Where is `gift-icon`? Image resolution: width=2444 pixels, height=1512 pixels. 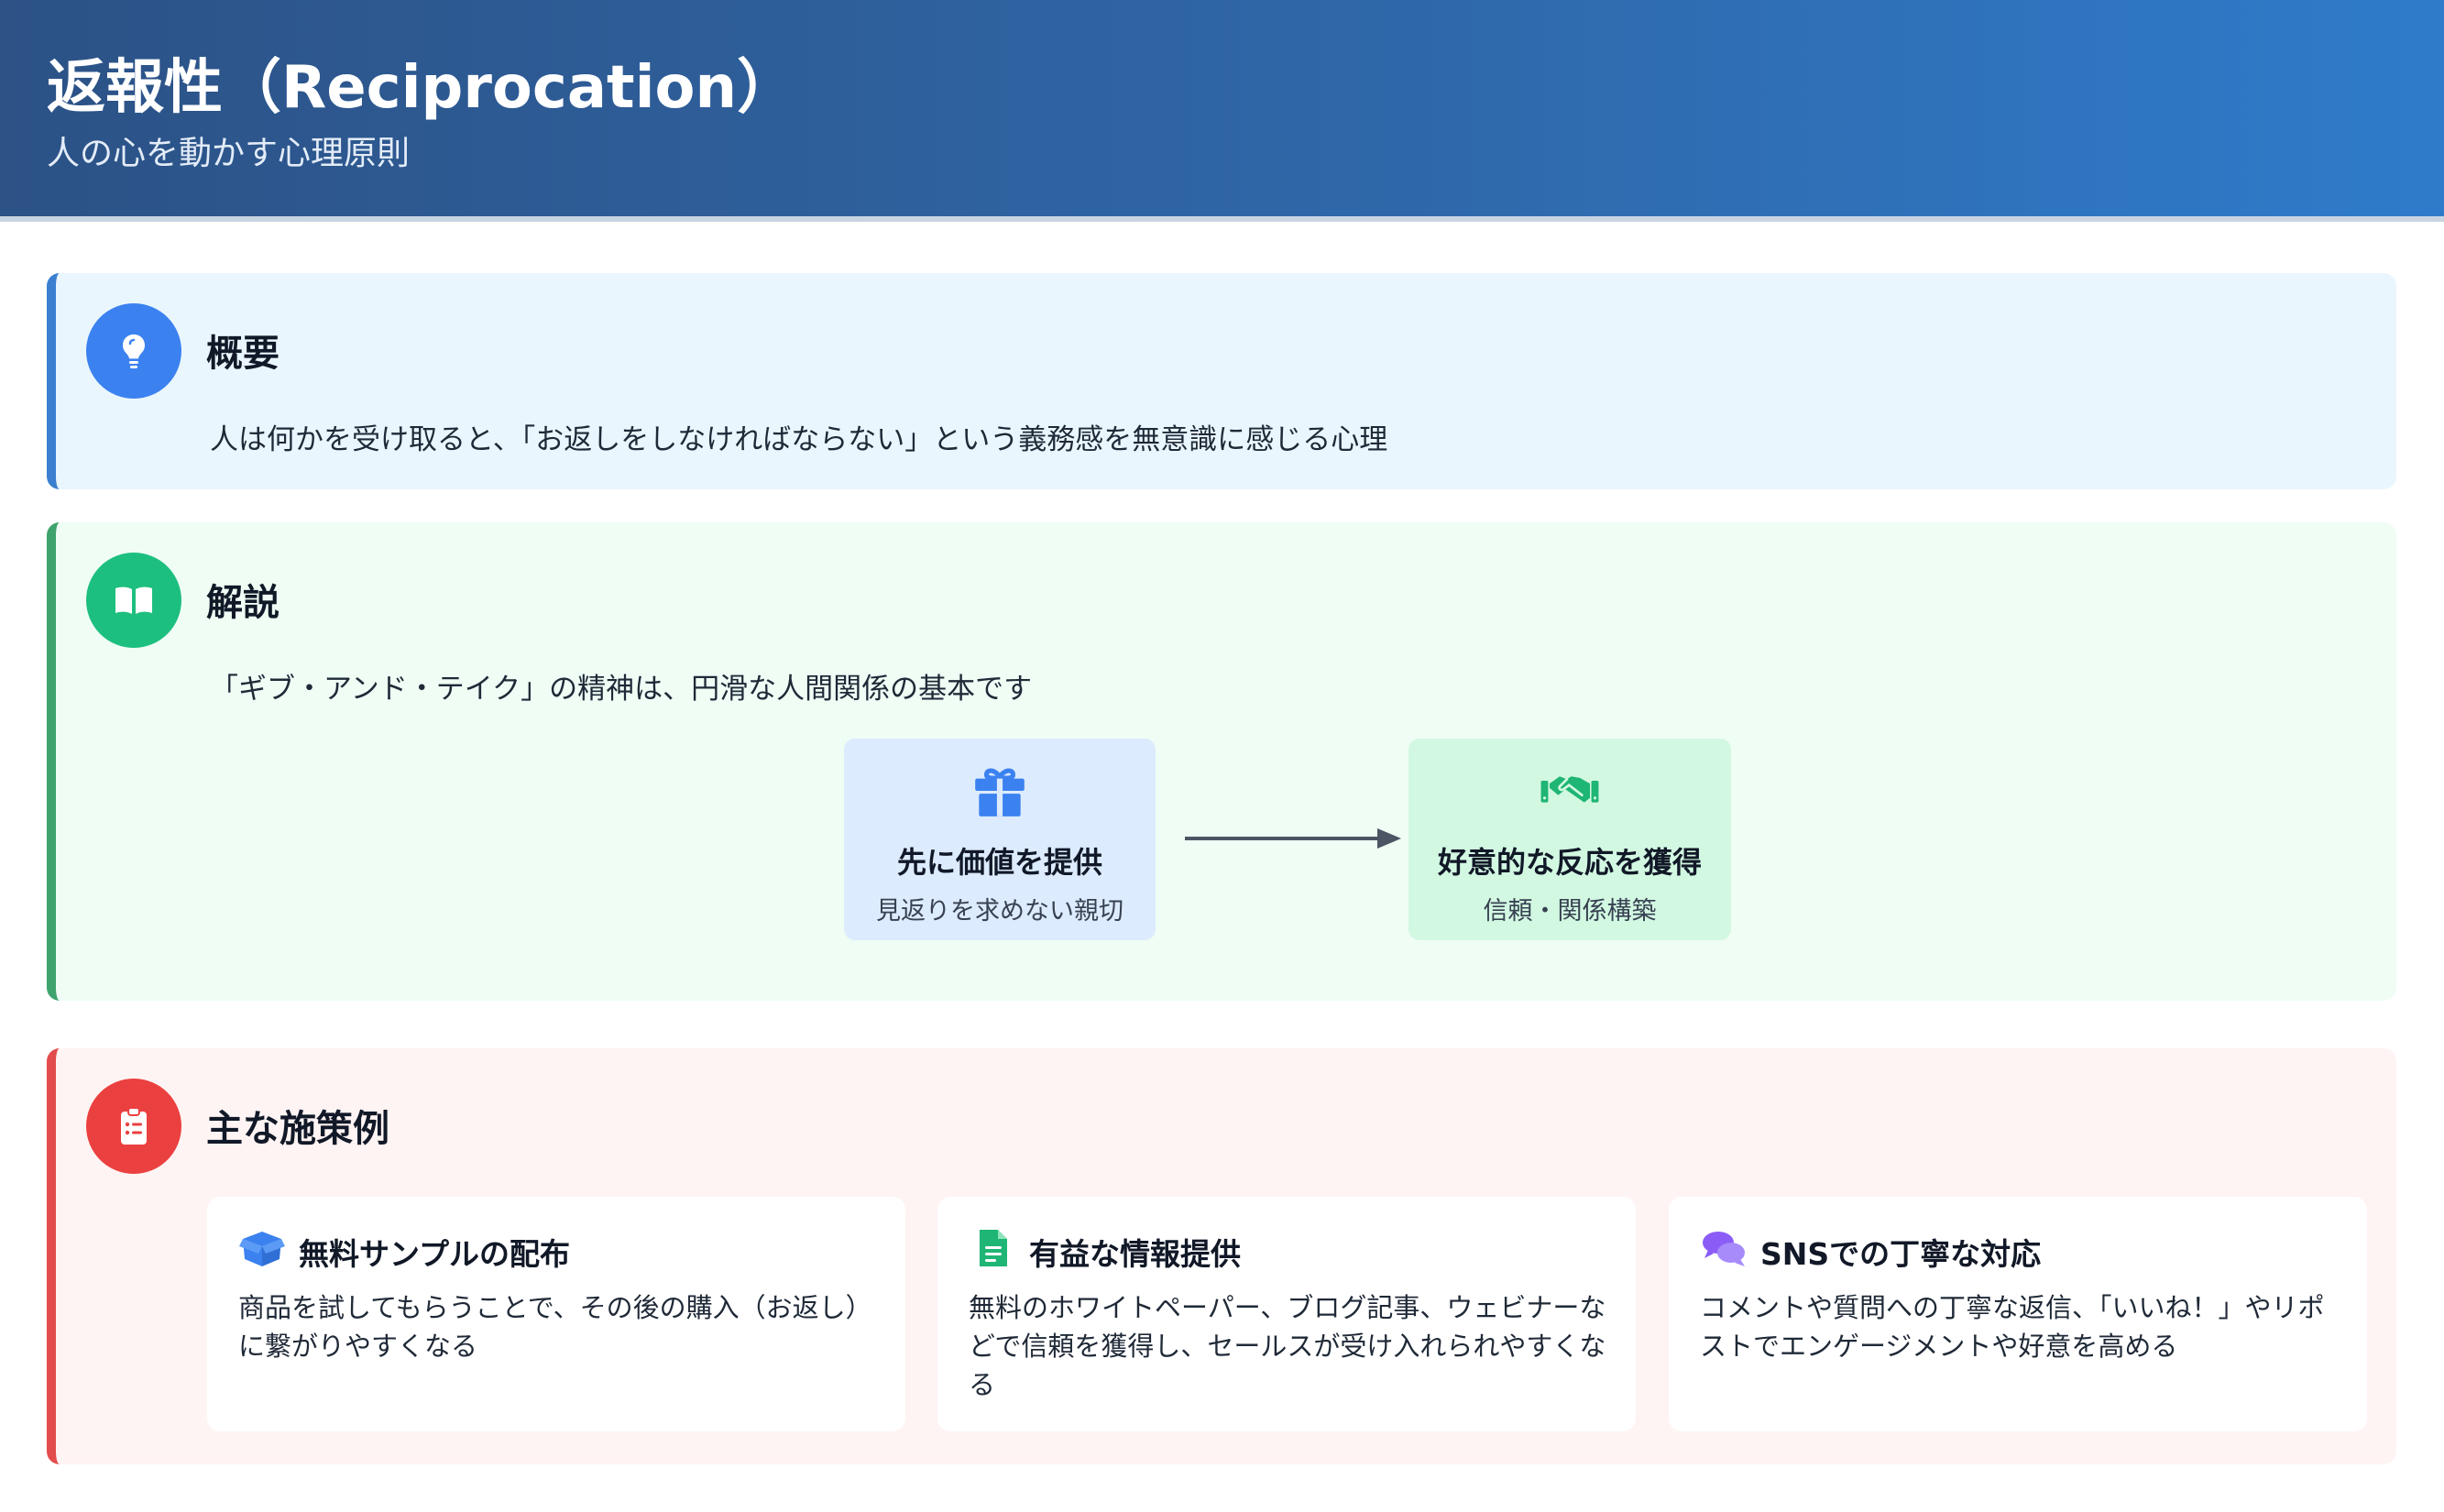
gift-icon is located at coordinates (1000, 791).